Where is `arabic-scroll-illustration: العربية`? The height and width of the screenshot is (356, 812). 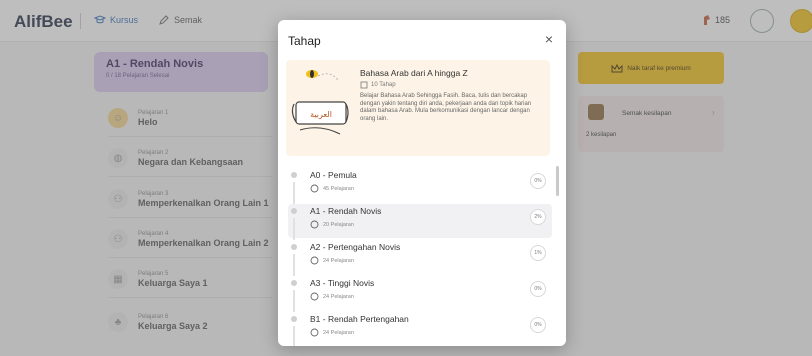 arabic-scroll-illustration: العربية is located at coordinates (320, 102).